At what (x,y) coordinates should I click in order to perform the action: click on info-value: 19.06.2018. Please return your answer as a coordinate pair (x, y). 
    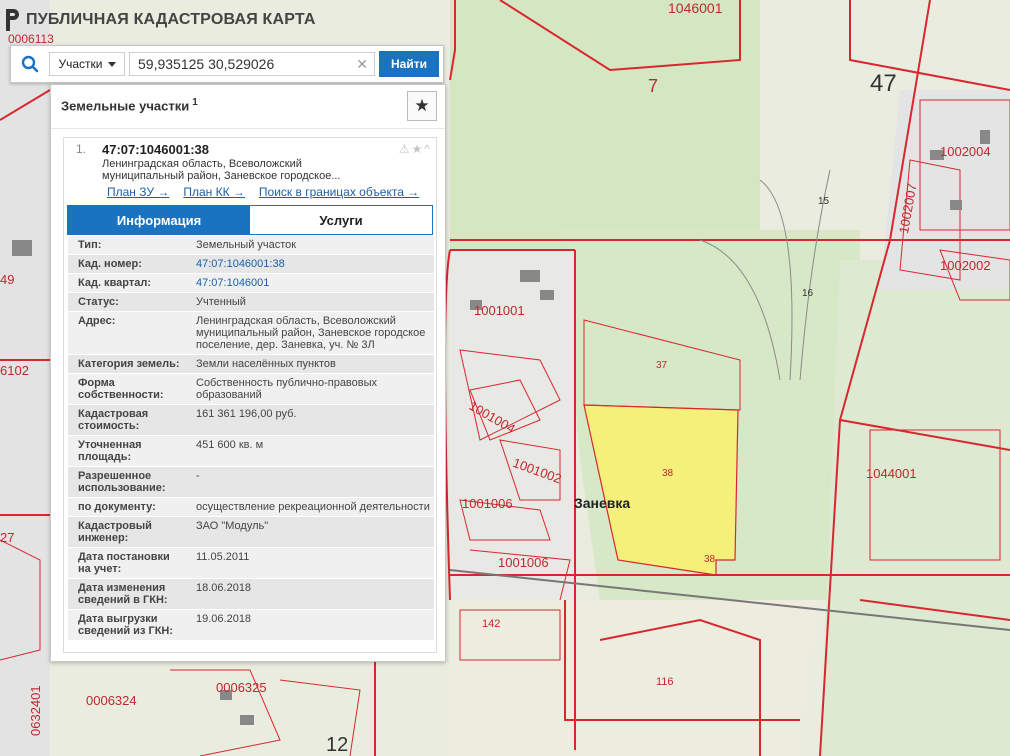
    Looking at the image, I should click on (224, 619).